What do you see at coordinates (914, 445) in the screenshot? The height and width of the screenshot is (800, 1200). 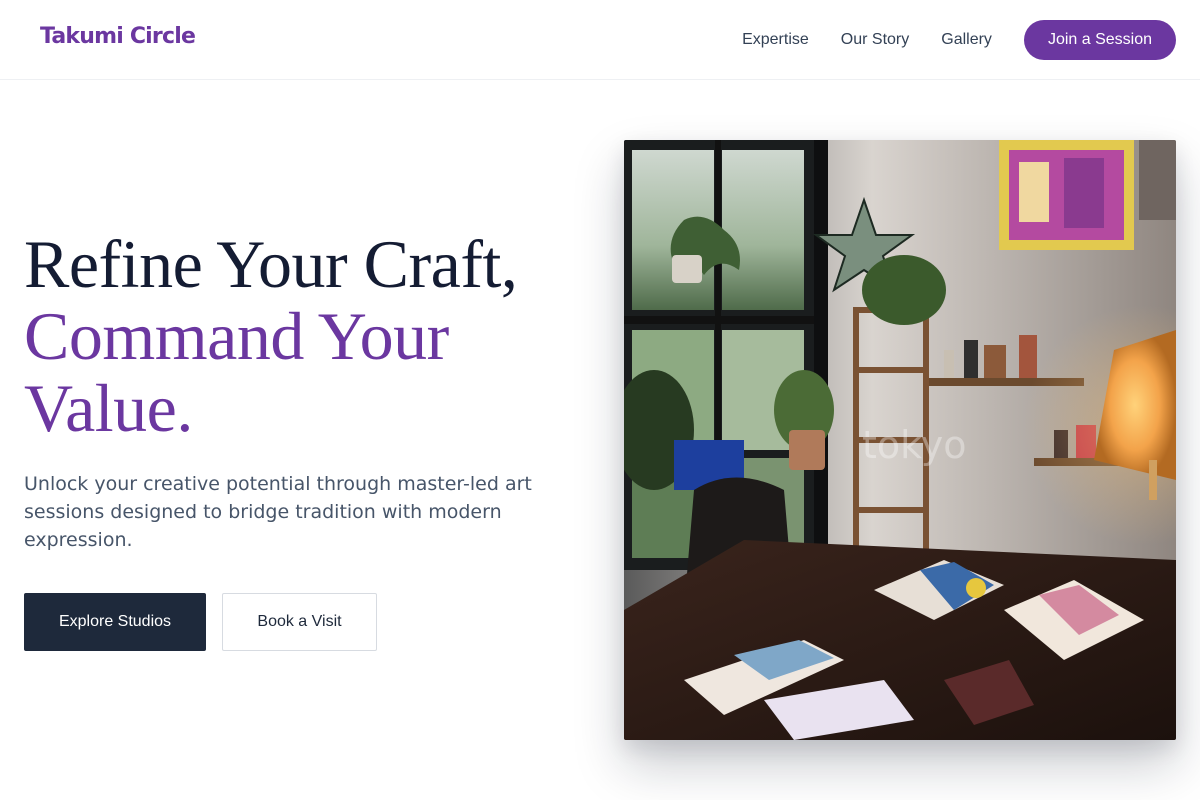 I see `image-watermark: tokyo` at bounding box center [914, 445].